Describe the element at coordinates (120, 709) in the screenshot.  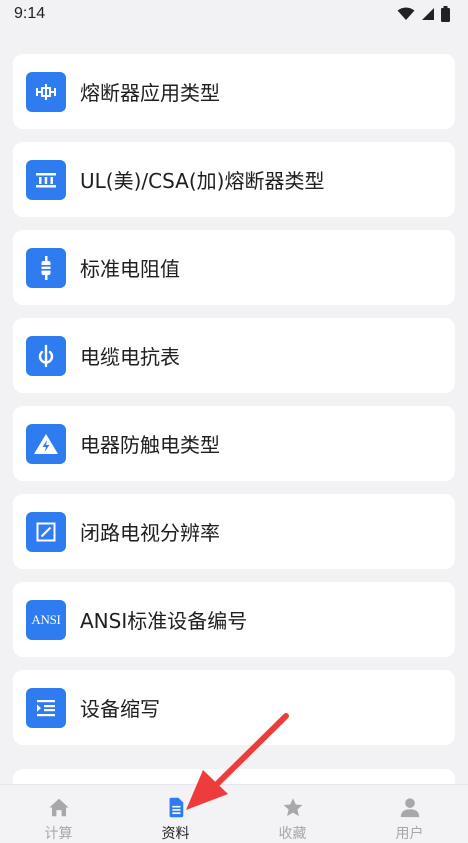
I see `menu-item-label: 设备缩写` at that location.